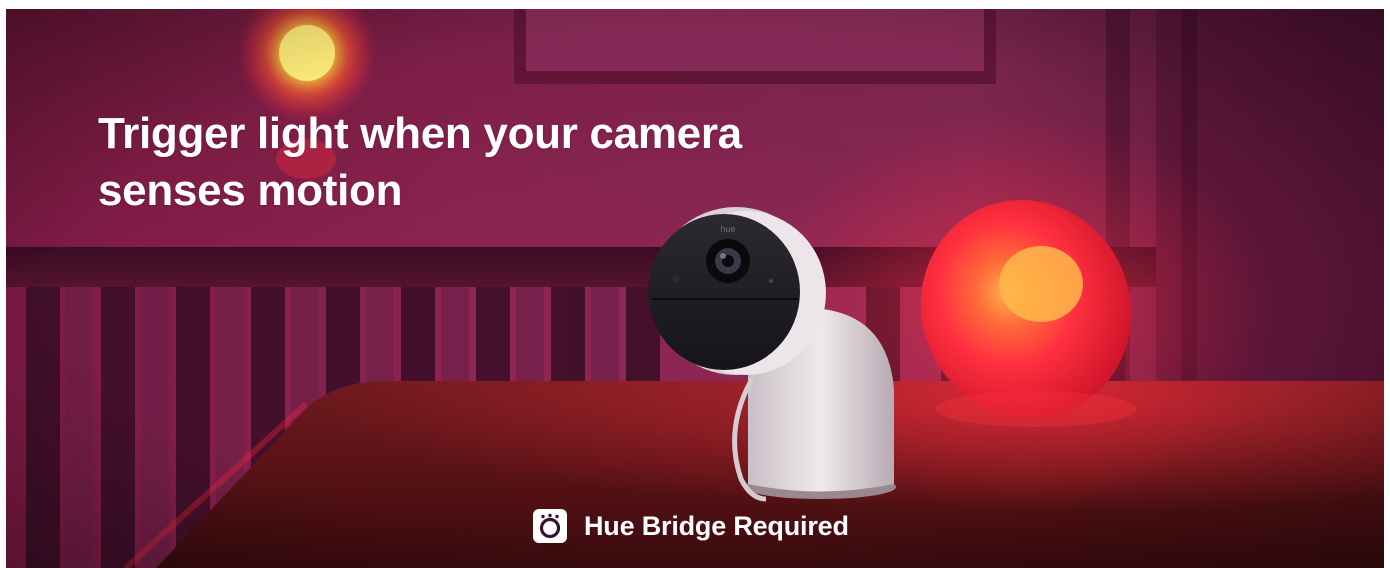 This screenshot has width=1390, height=568. Describe the element at coordinates (716, 525) in the screenshot. I see `badge-label: Hue Bridge Required` at that location.